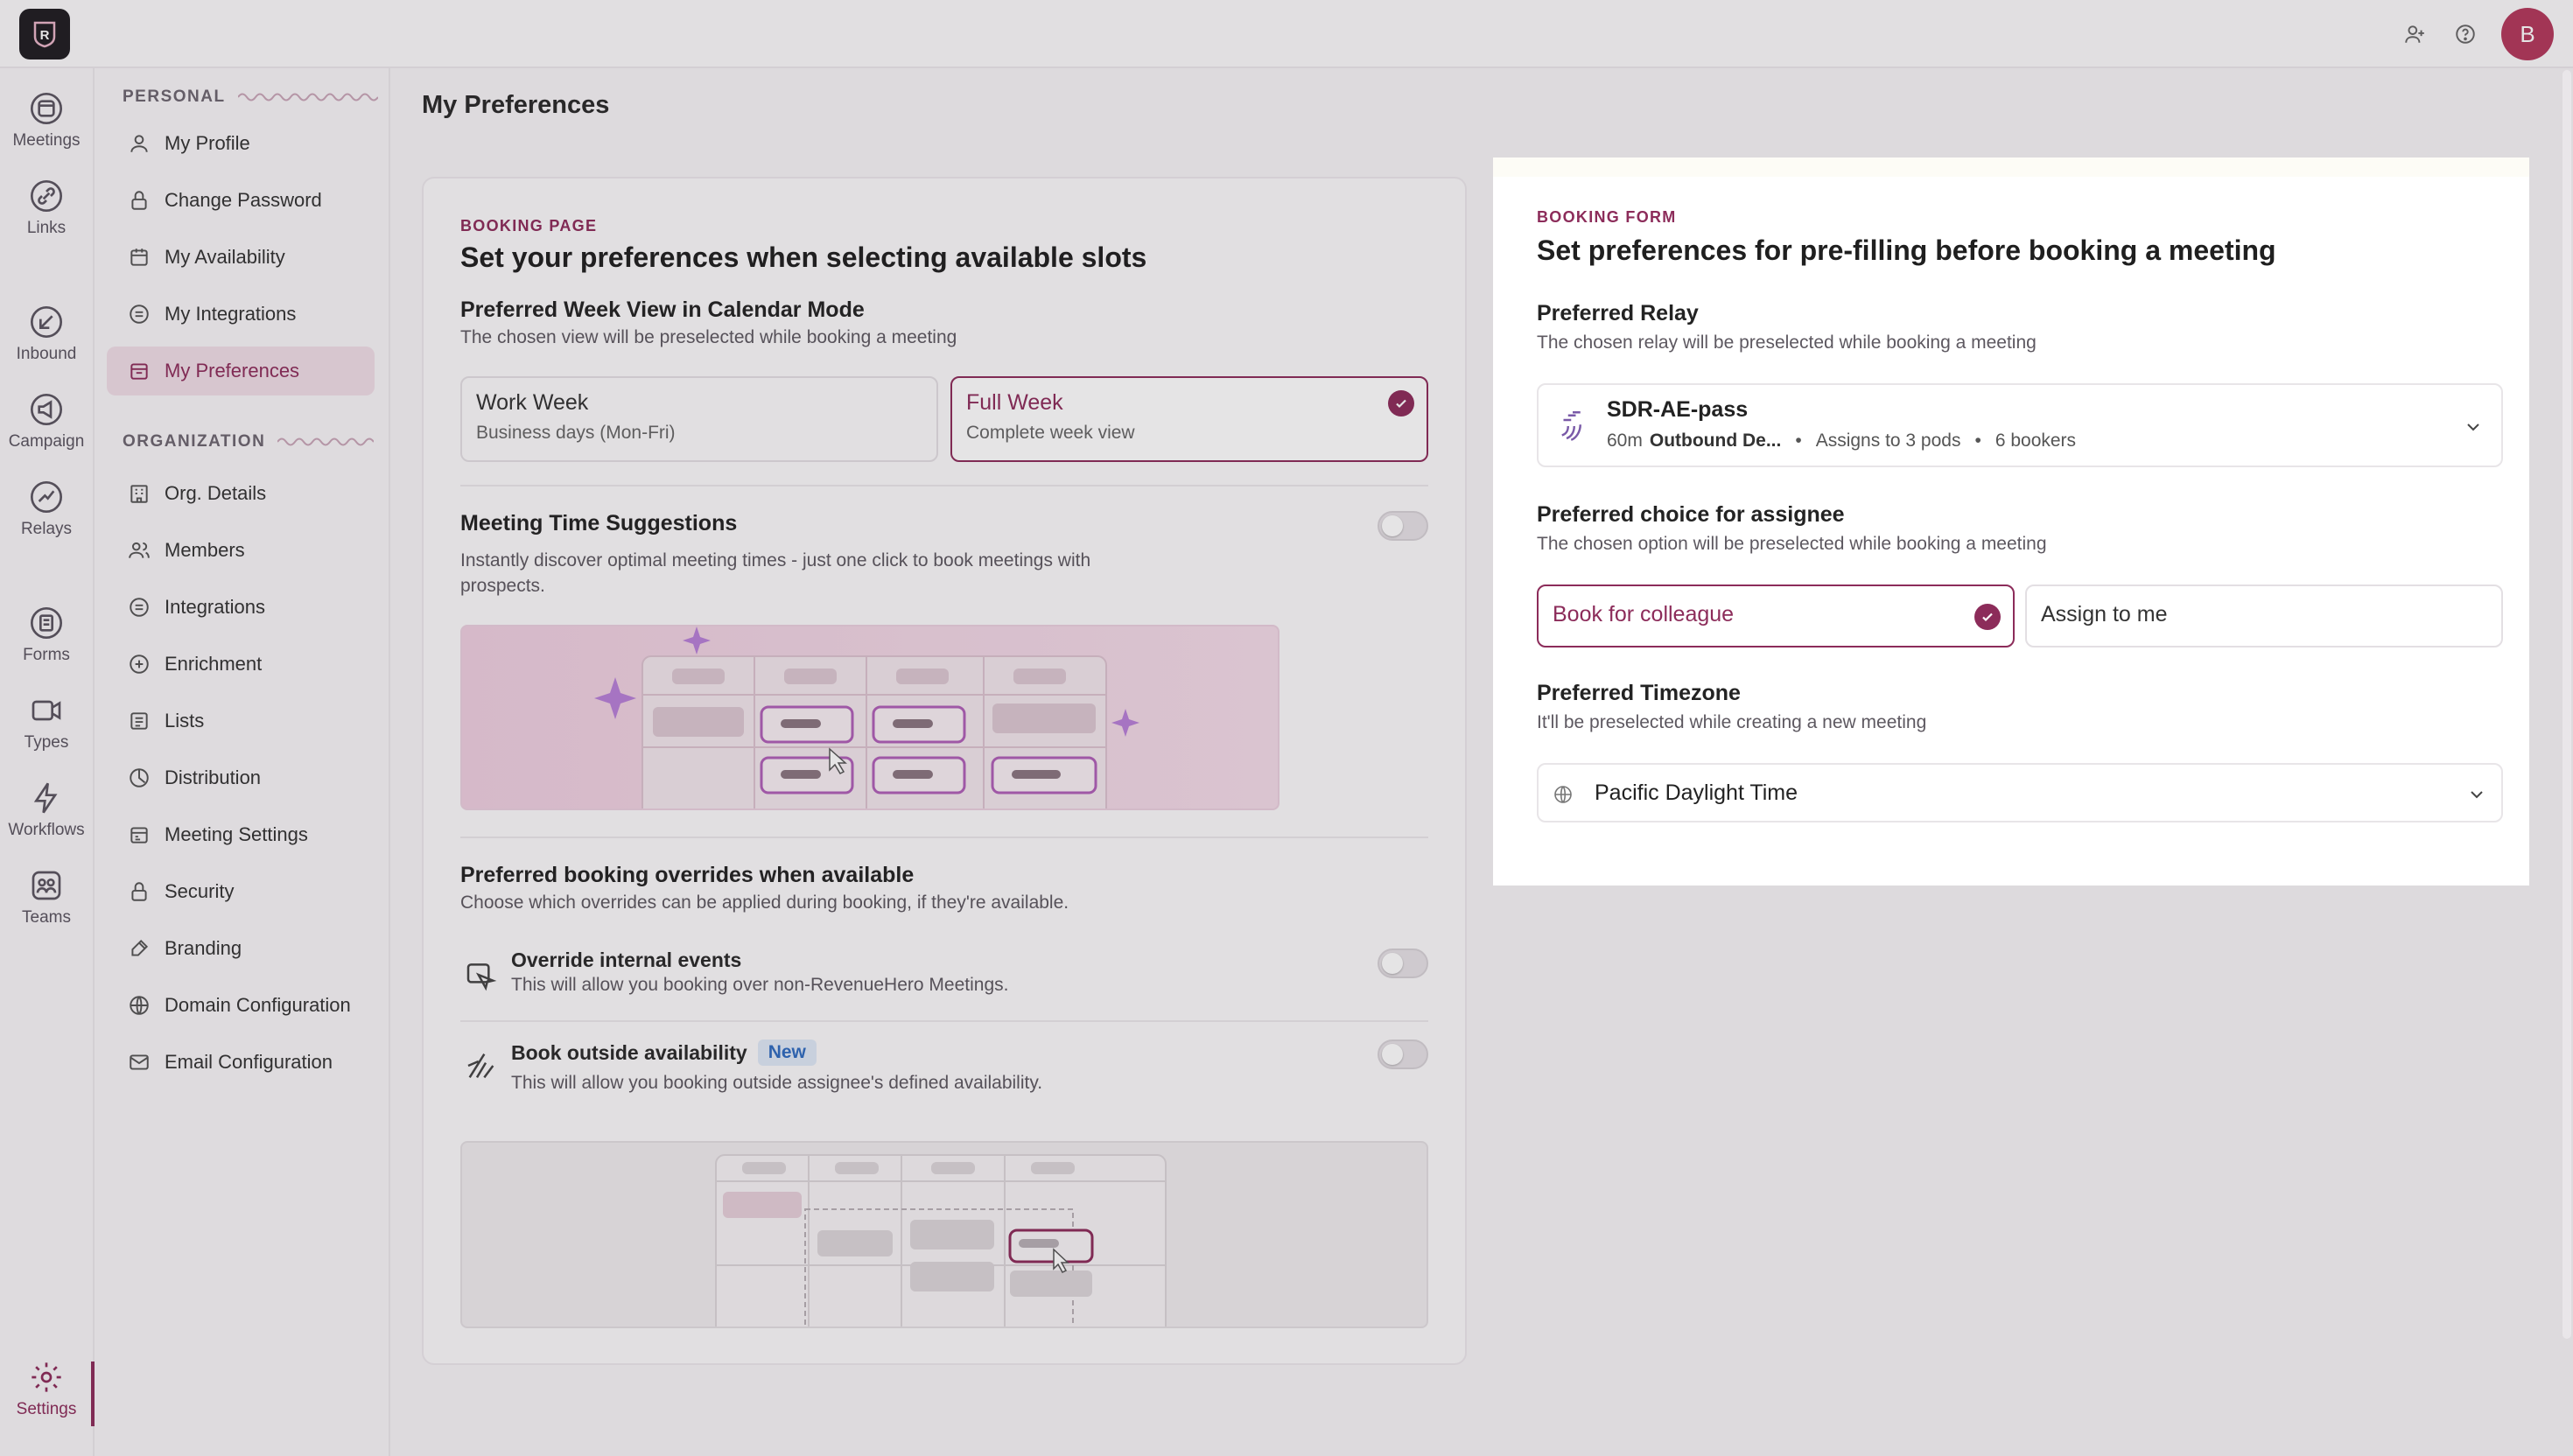  I want to click on sidebar-item-label: Change Password, so click(243, 200).